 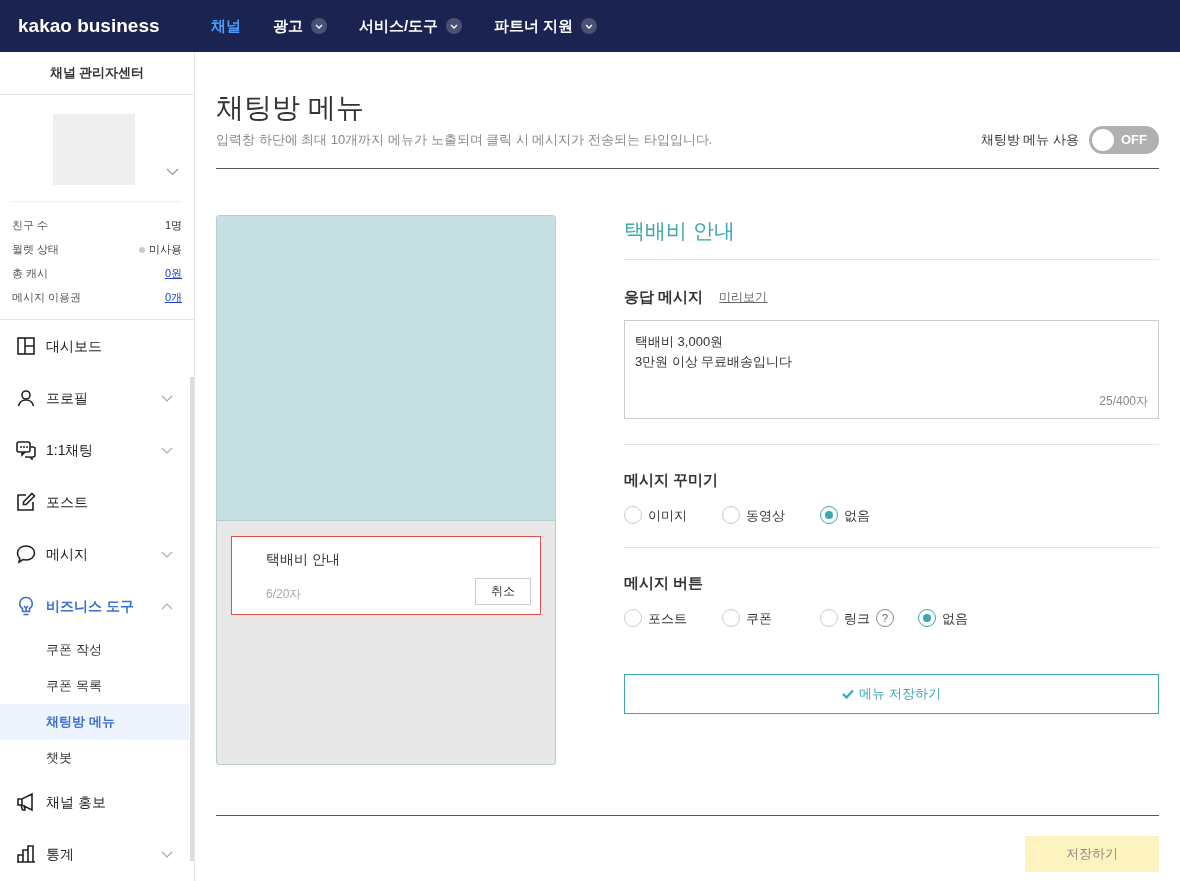 I want to click on lightbulb-icon, so click(x=26, y=606).